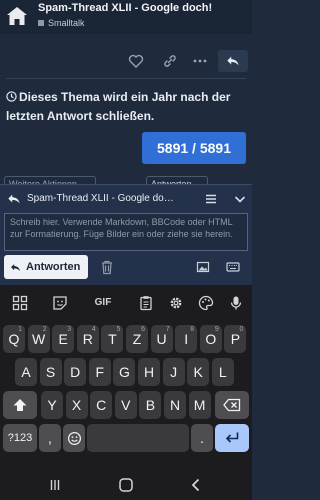 This screenshot has height=500, width=320. I want to click on key-a: A, so click(26, 372).